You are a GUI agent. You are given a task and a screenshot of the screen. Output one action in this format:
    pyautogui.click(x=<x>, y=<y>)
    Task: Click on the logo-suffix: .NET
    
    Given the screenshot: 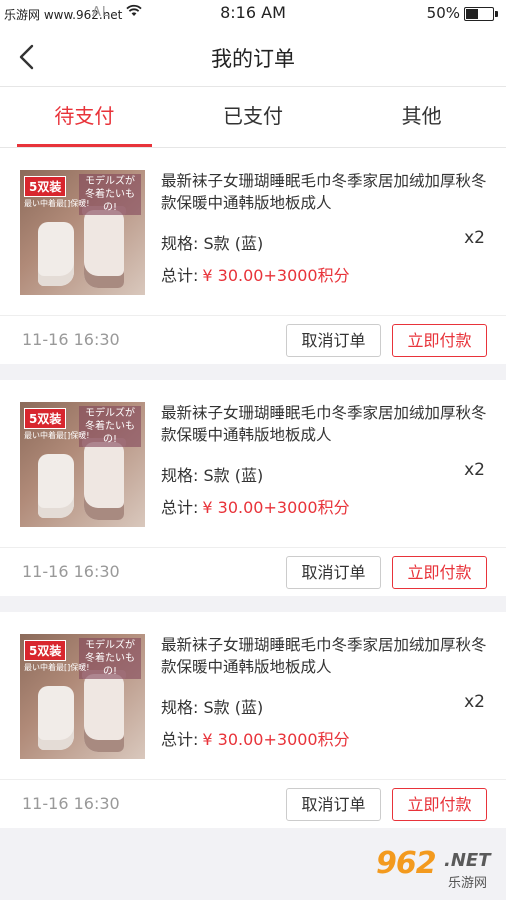 What is the action you would take?
    pyautogui.click(x=467, y=860)
    